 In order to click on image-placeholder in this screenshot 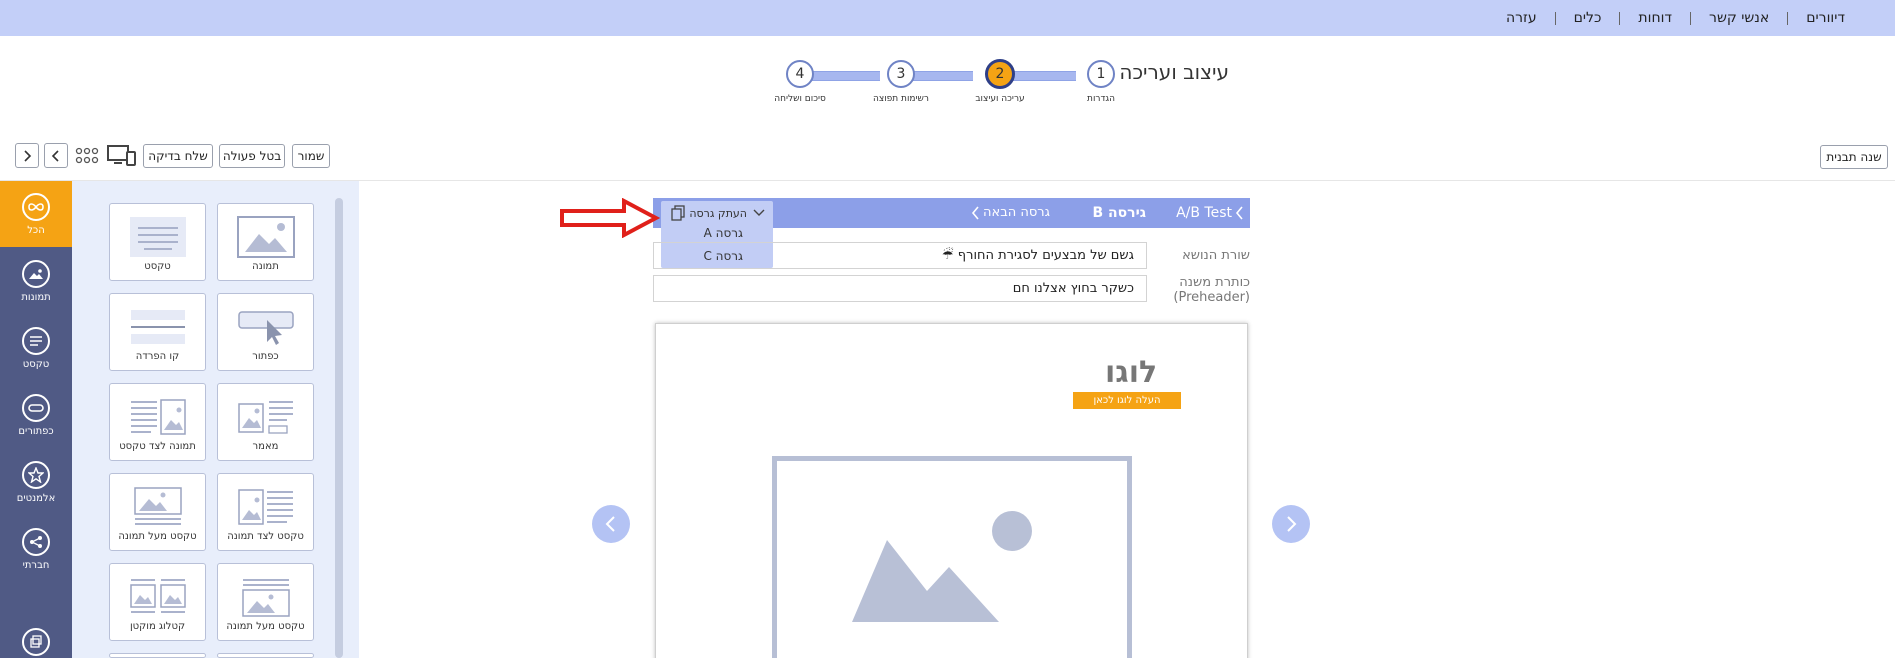, I will do `click(952, 557)`.